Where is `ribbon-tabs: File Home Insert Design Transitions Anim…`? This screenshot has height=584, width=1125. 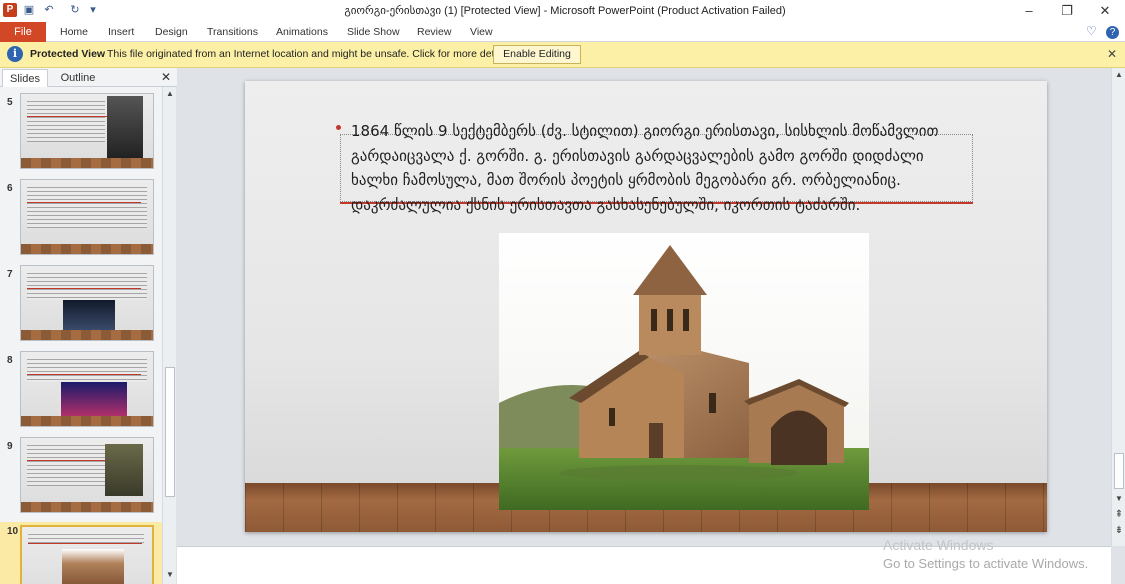
ribbon-tabs: File Home Insert Design Transitions Anim… is located at coordinates (562, 32).